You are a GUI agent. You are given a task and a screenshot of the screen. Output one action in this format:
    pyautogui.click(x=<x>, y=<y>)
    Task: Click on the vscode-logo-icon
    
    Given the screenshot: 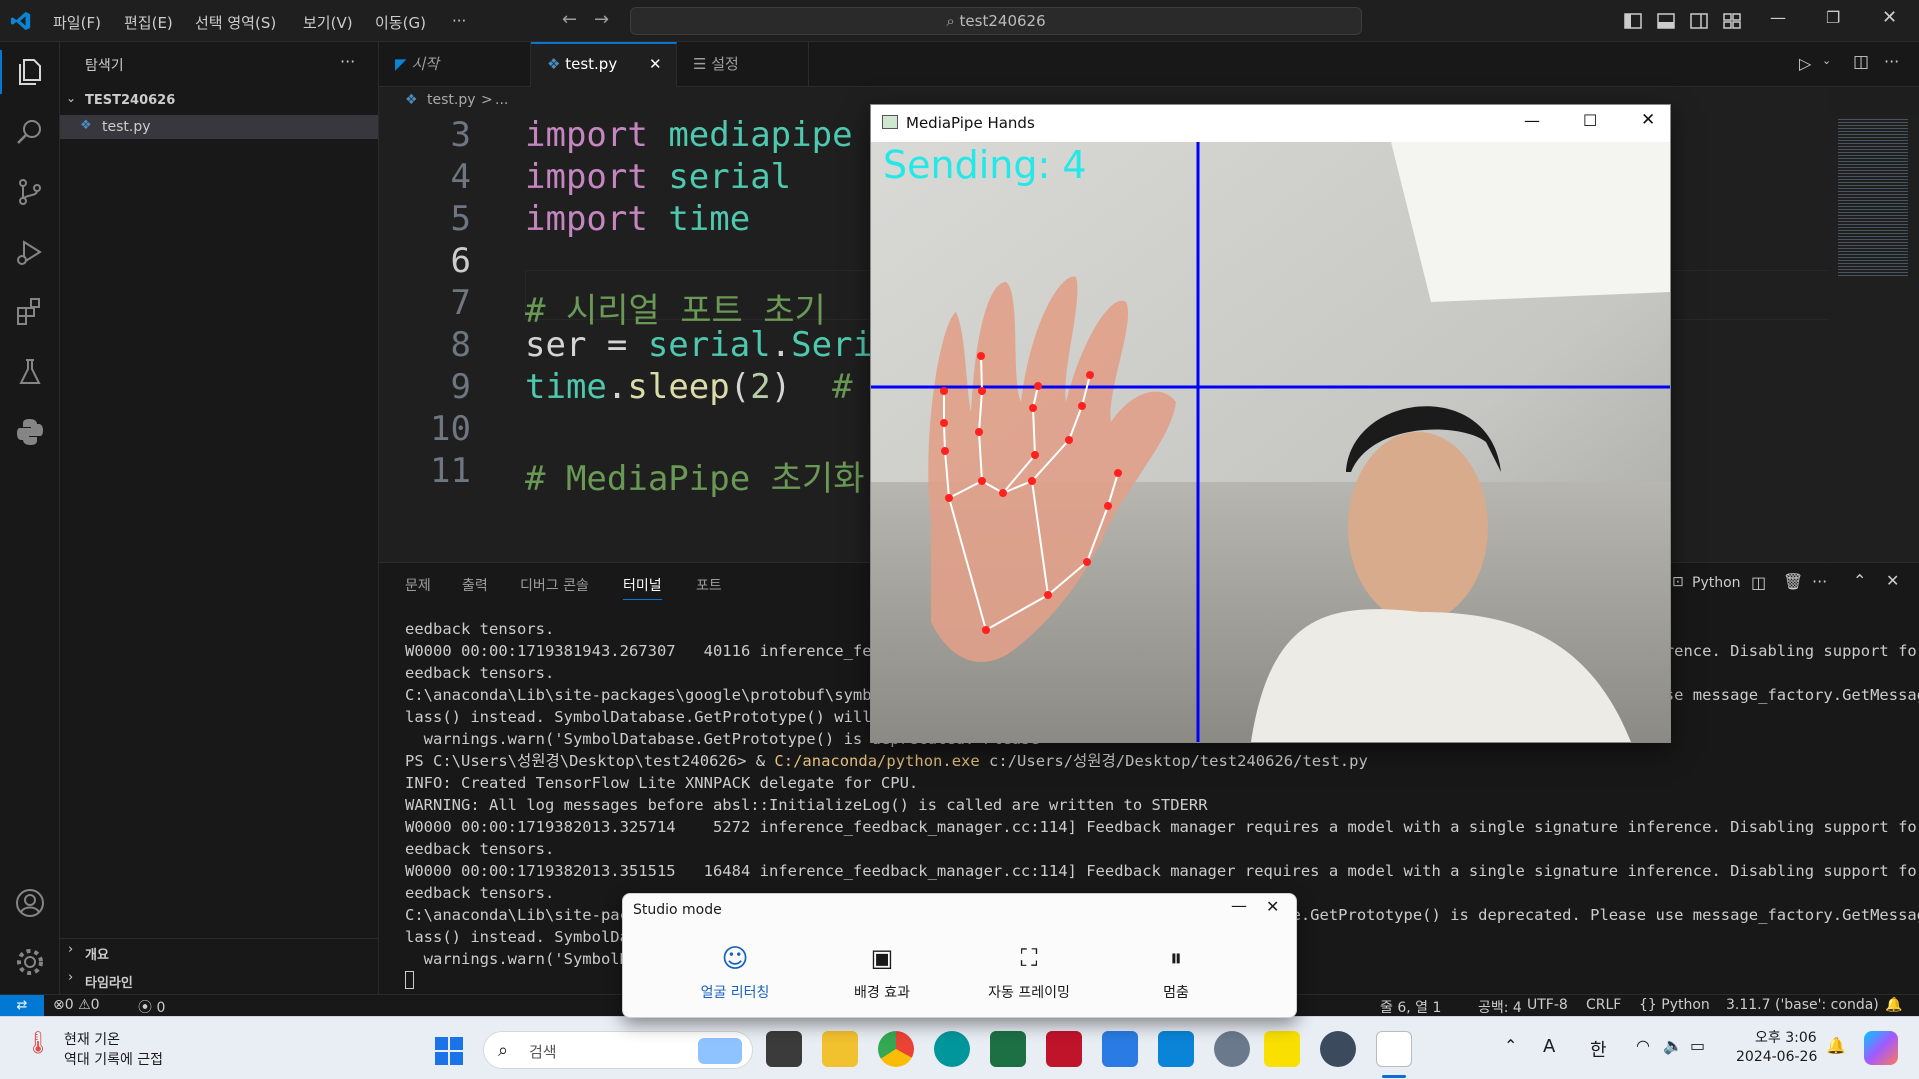 What is the action you would take?
    pyautogui.click(x=21, y=21)
    